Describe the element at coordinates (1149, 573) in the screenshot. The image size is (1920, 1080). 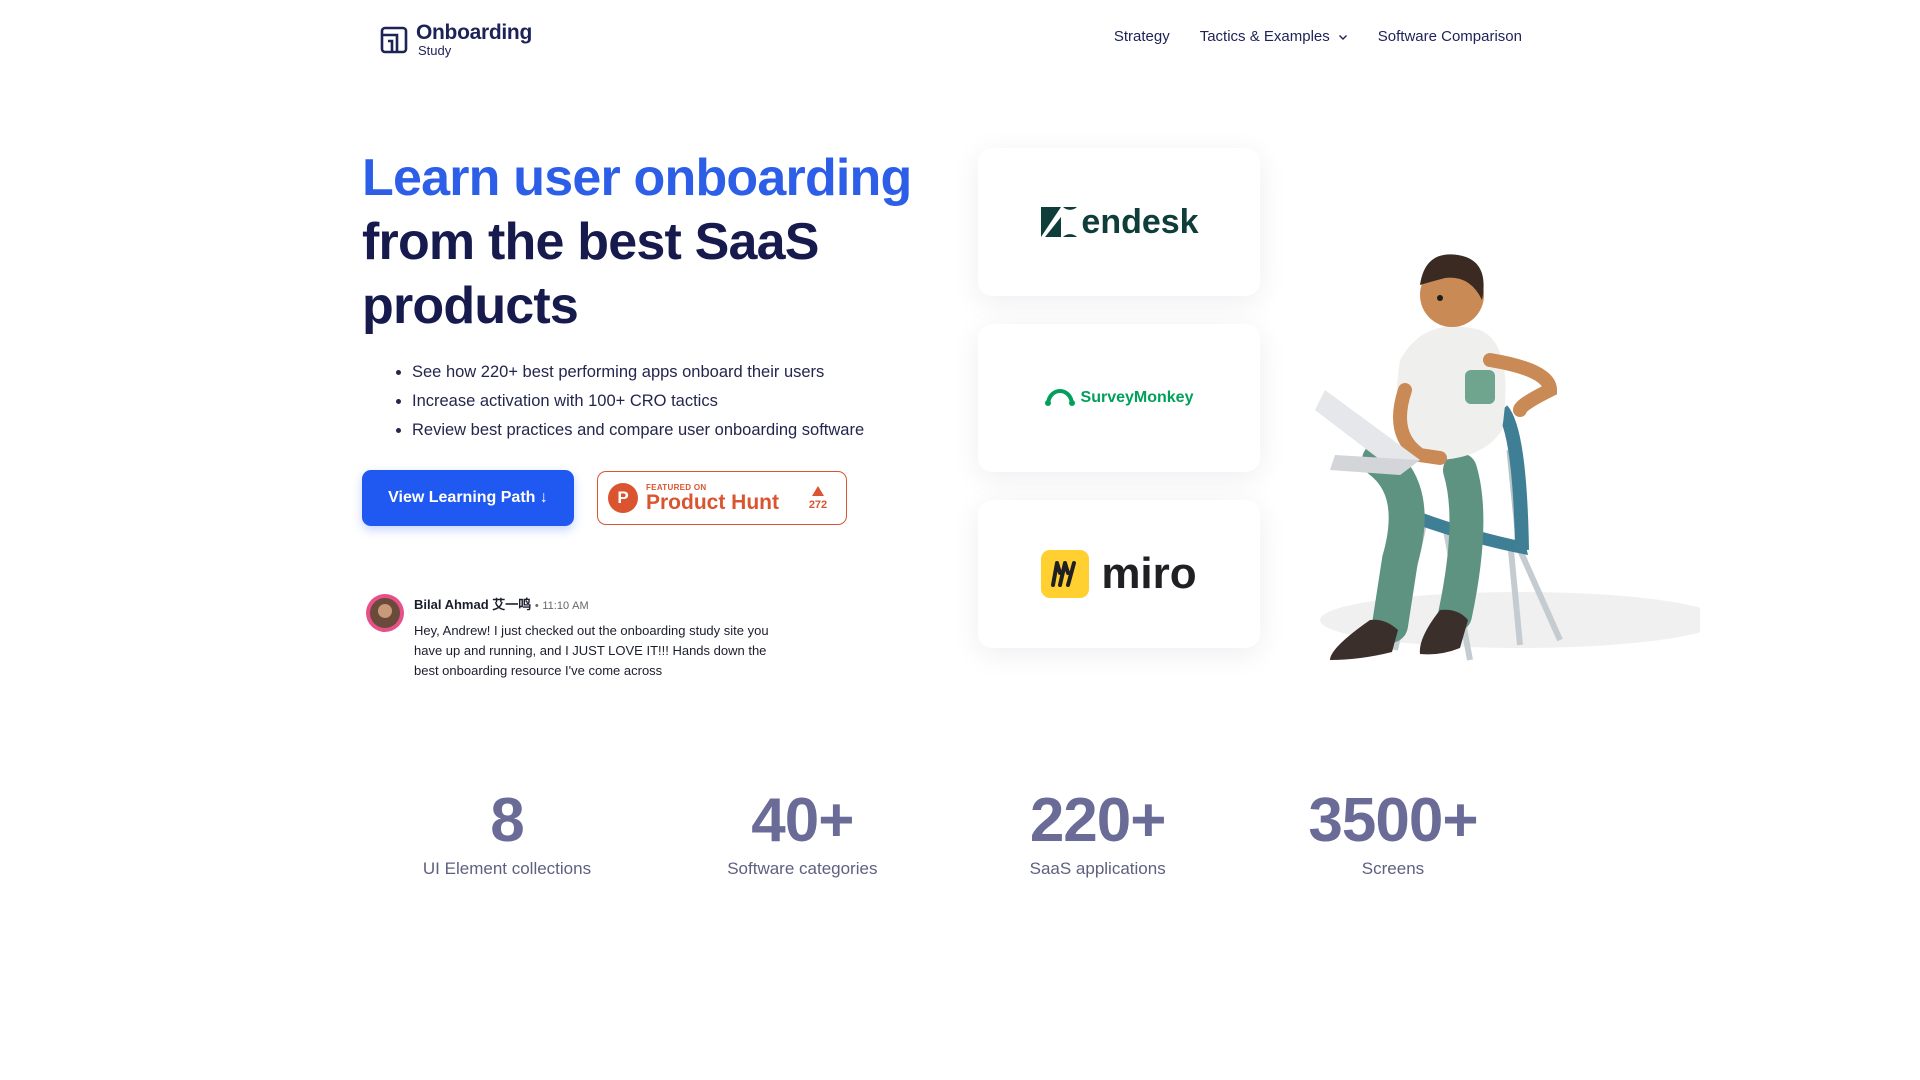
I see `miro-wordmark: miro` at that location.